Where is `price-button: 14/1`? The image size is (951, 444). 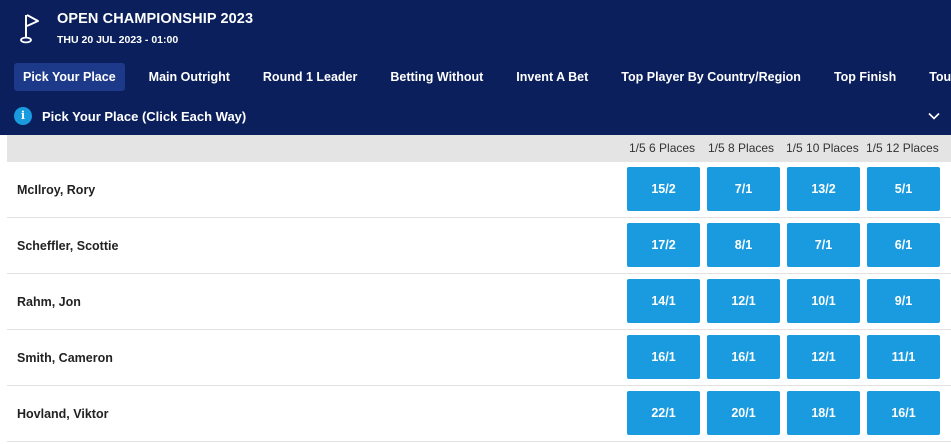
price-button: 14/1 is located at coordinates (663, 301).